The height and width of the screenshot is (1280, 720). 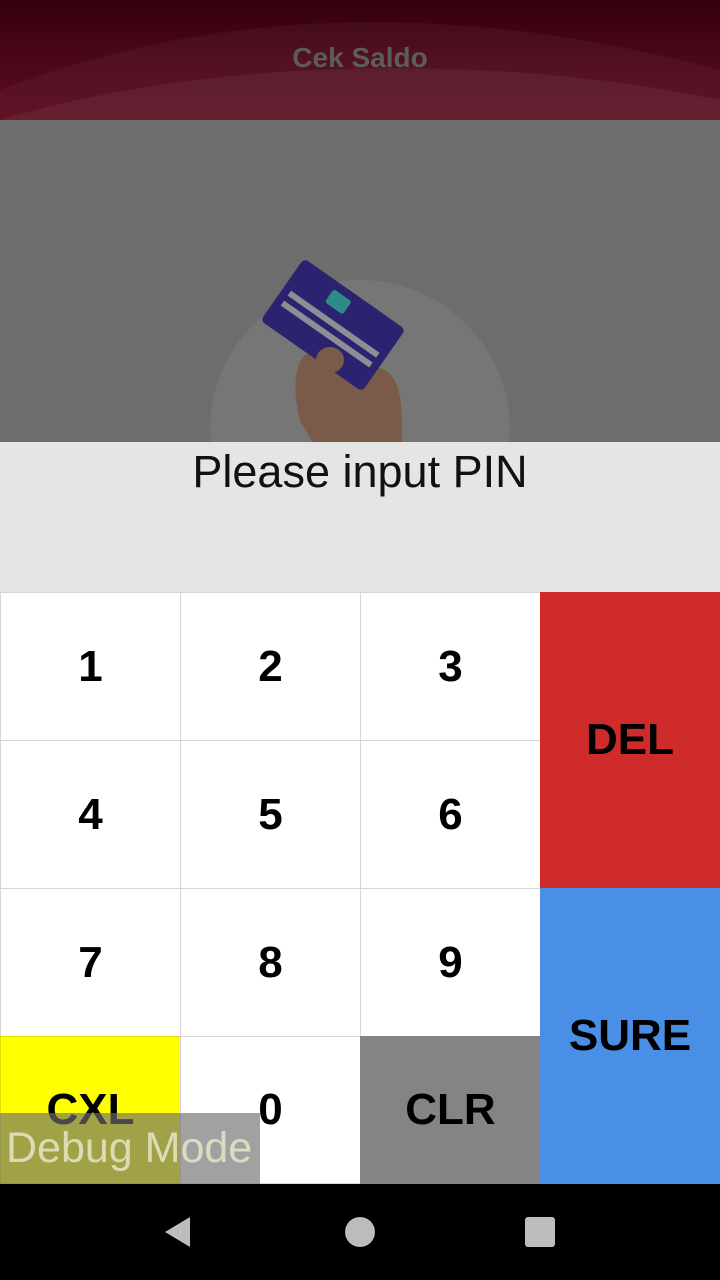 What do you see at coordinates (270, 666) in the screenshot?
I see `key-2: 2` at bounding box center [270, 666].